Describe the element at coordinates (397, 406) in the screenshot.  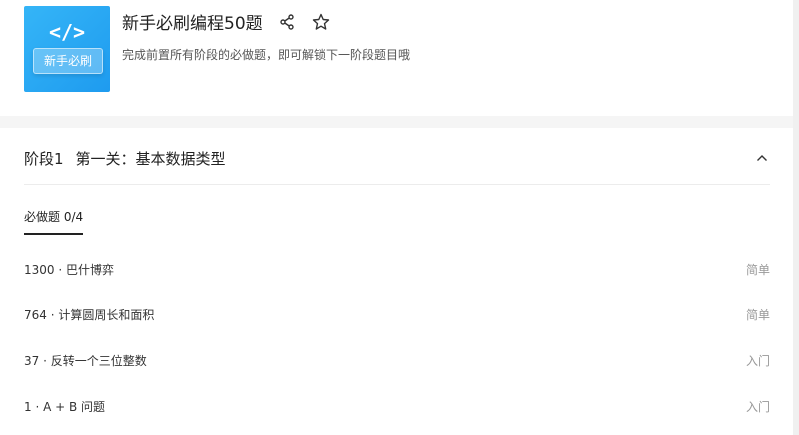
I see `problem-row: 1 · A + B 问题 入门` at that location.